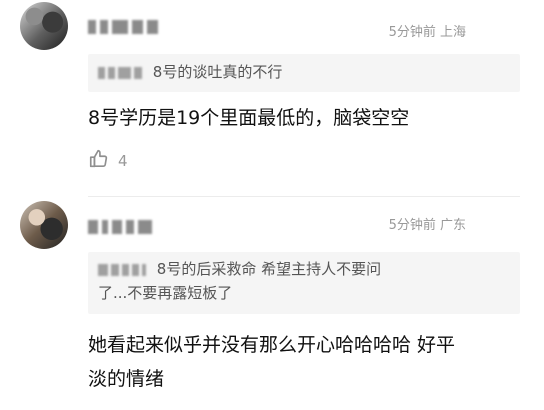 The width and height of the screenshot is (544, 410). What do you see at coordinates (304, 196) in the screenshot?
I see `comment-divider` at bounding box center [304, 196].